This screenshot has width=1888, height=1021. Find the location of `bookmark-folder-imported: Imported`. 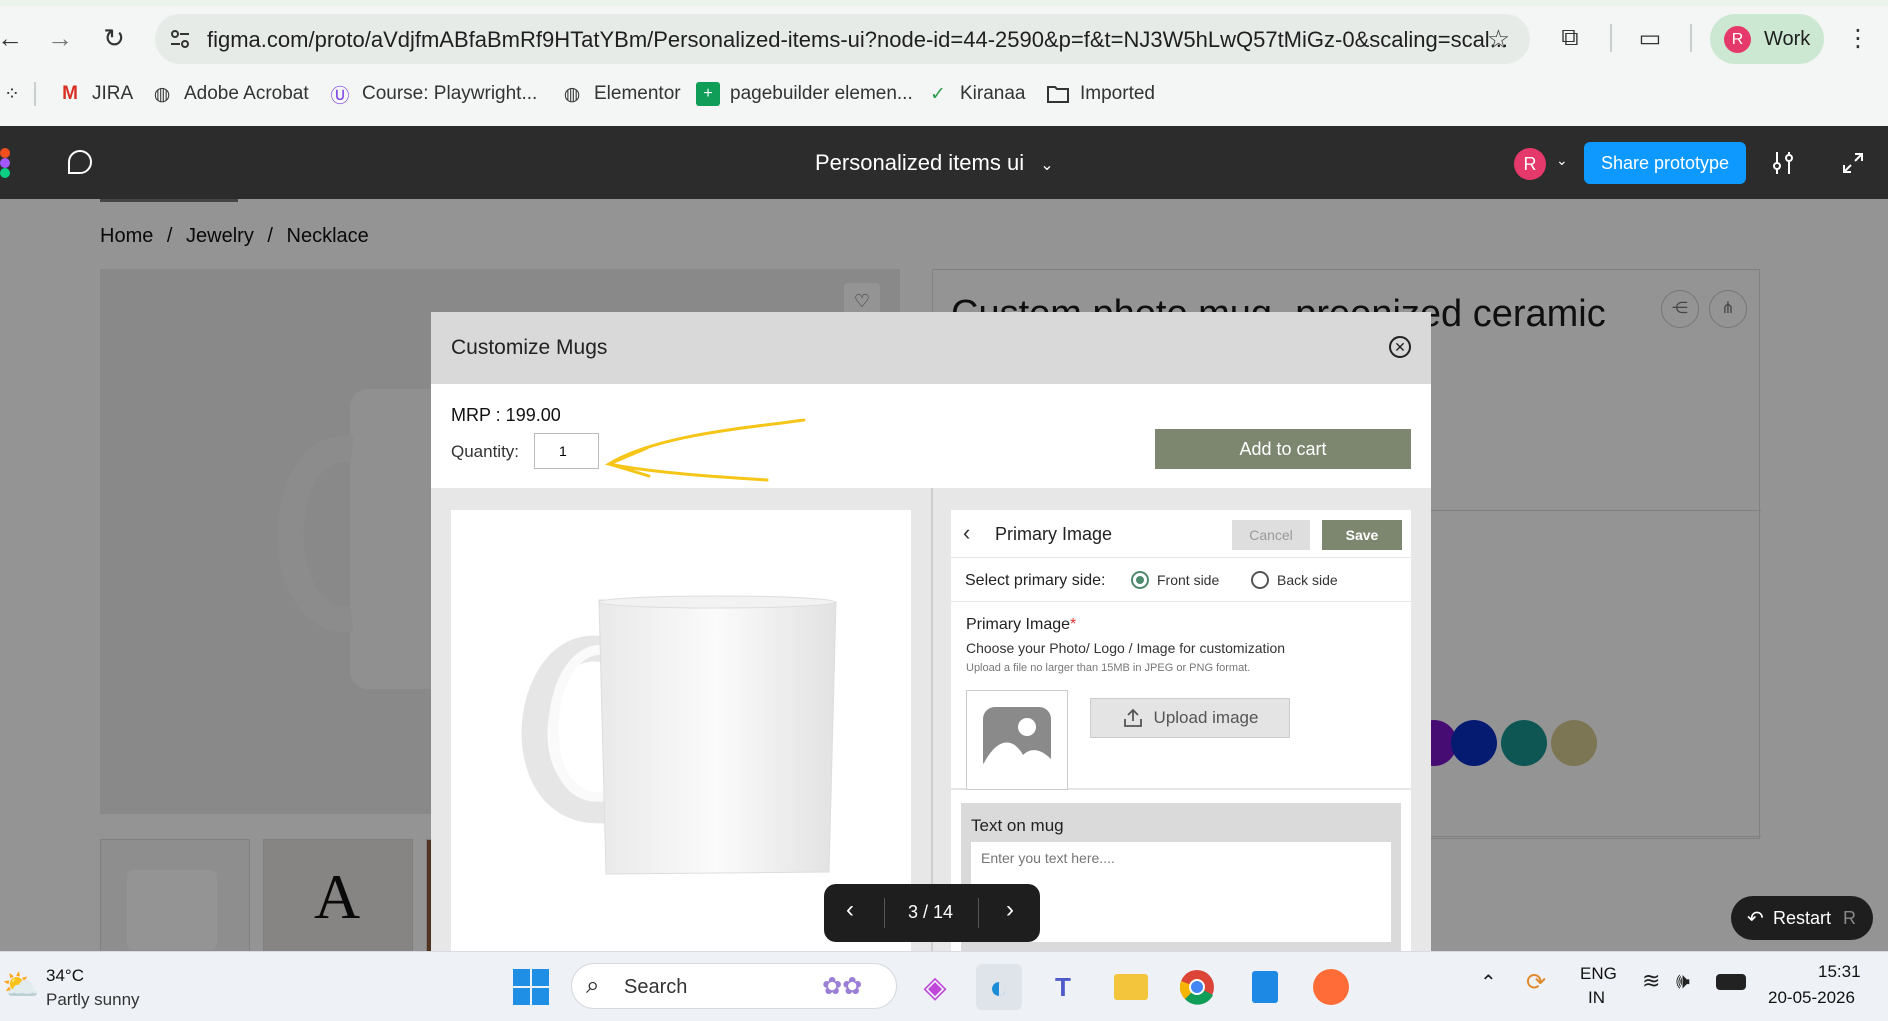

bookmark-folder-imported: Imported is located at coordinates (1100, 94).